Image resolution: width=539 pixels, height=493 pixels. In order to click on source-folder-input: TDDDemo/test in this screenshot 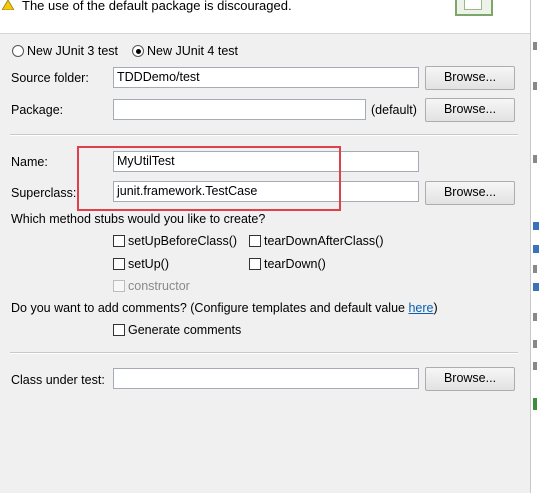, I will do `click(266, 77)`.